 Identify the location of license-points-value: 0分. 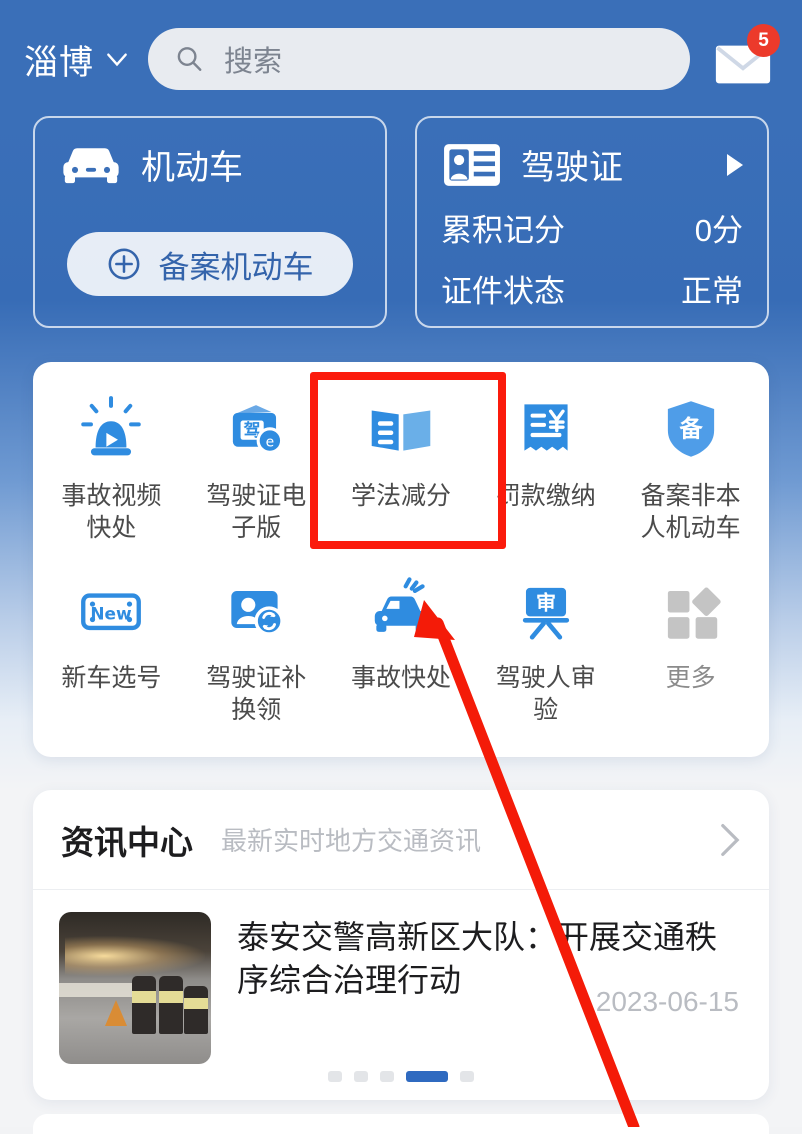
(718, 230).